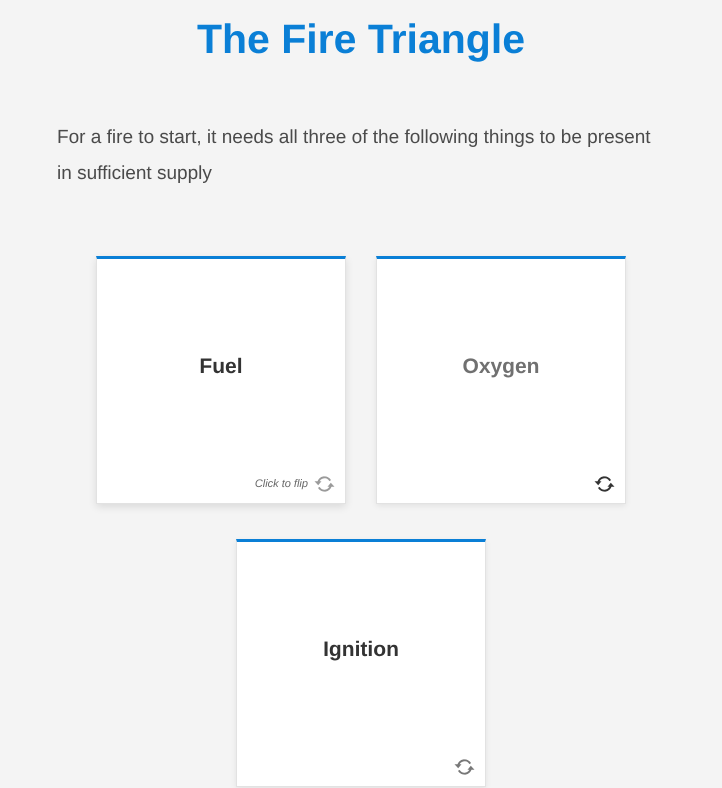 The width and height of the screenshot is (722, 788). Describe the element at coordinates (501, 366) in the screenshot. I see `card-title: Oxygen` at that location.